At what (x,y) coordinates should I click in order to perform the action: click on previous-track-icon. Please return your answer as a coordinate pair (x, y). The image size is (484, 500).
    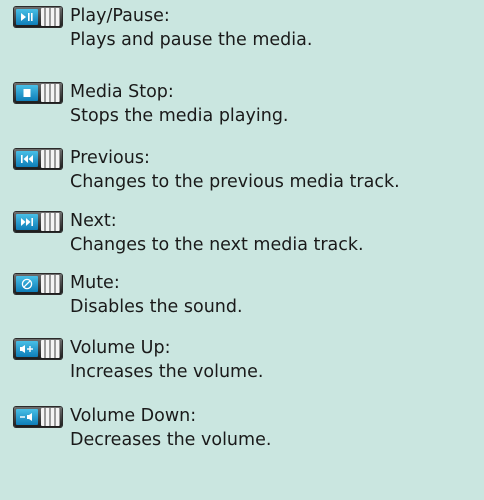
    Looking at the image, I should click on (27, 159).